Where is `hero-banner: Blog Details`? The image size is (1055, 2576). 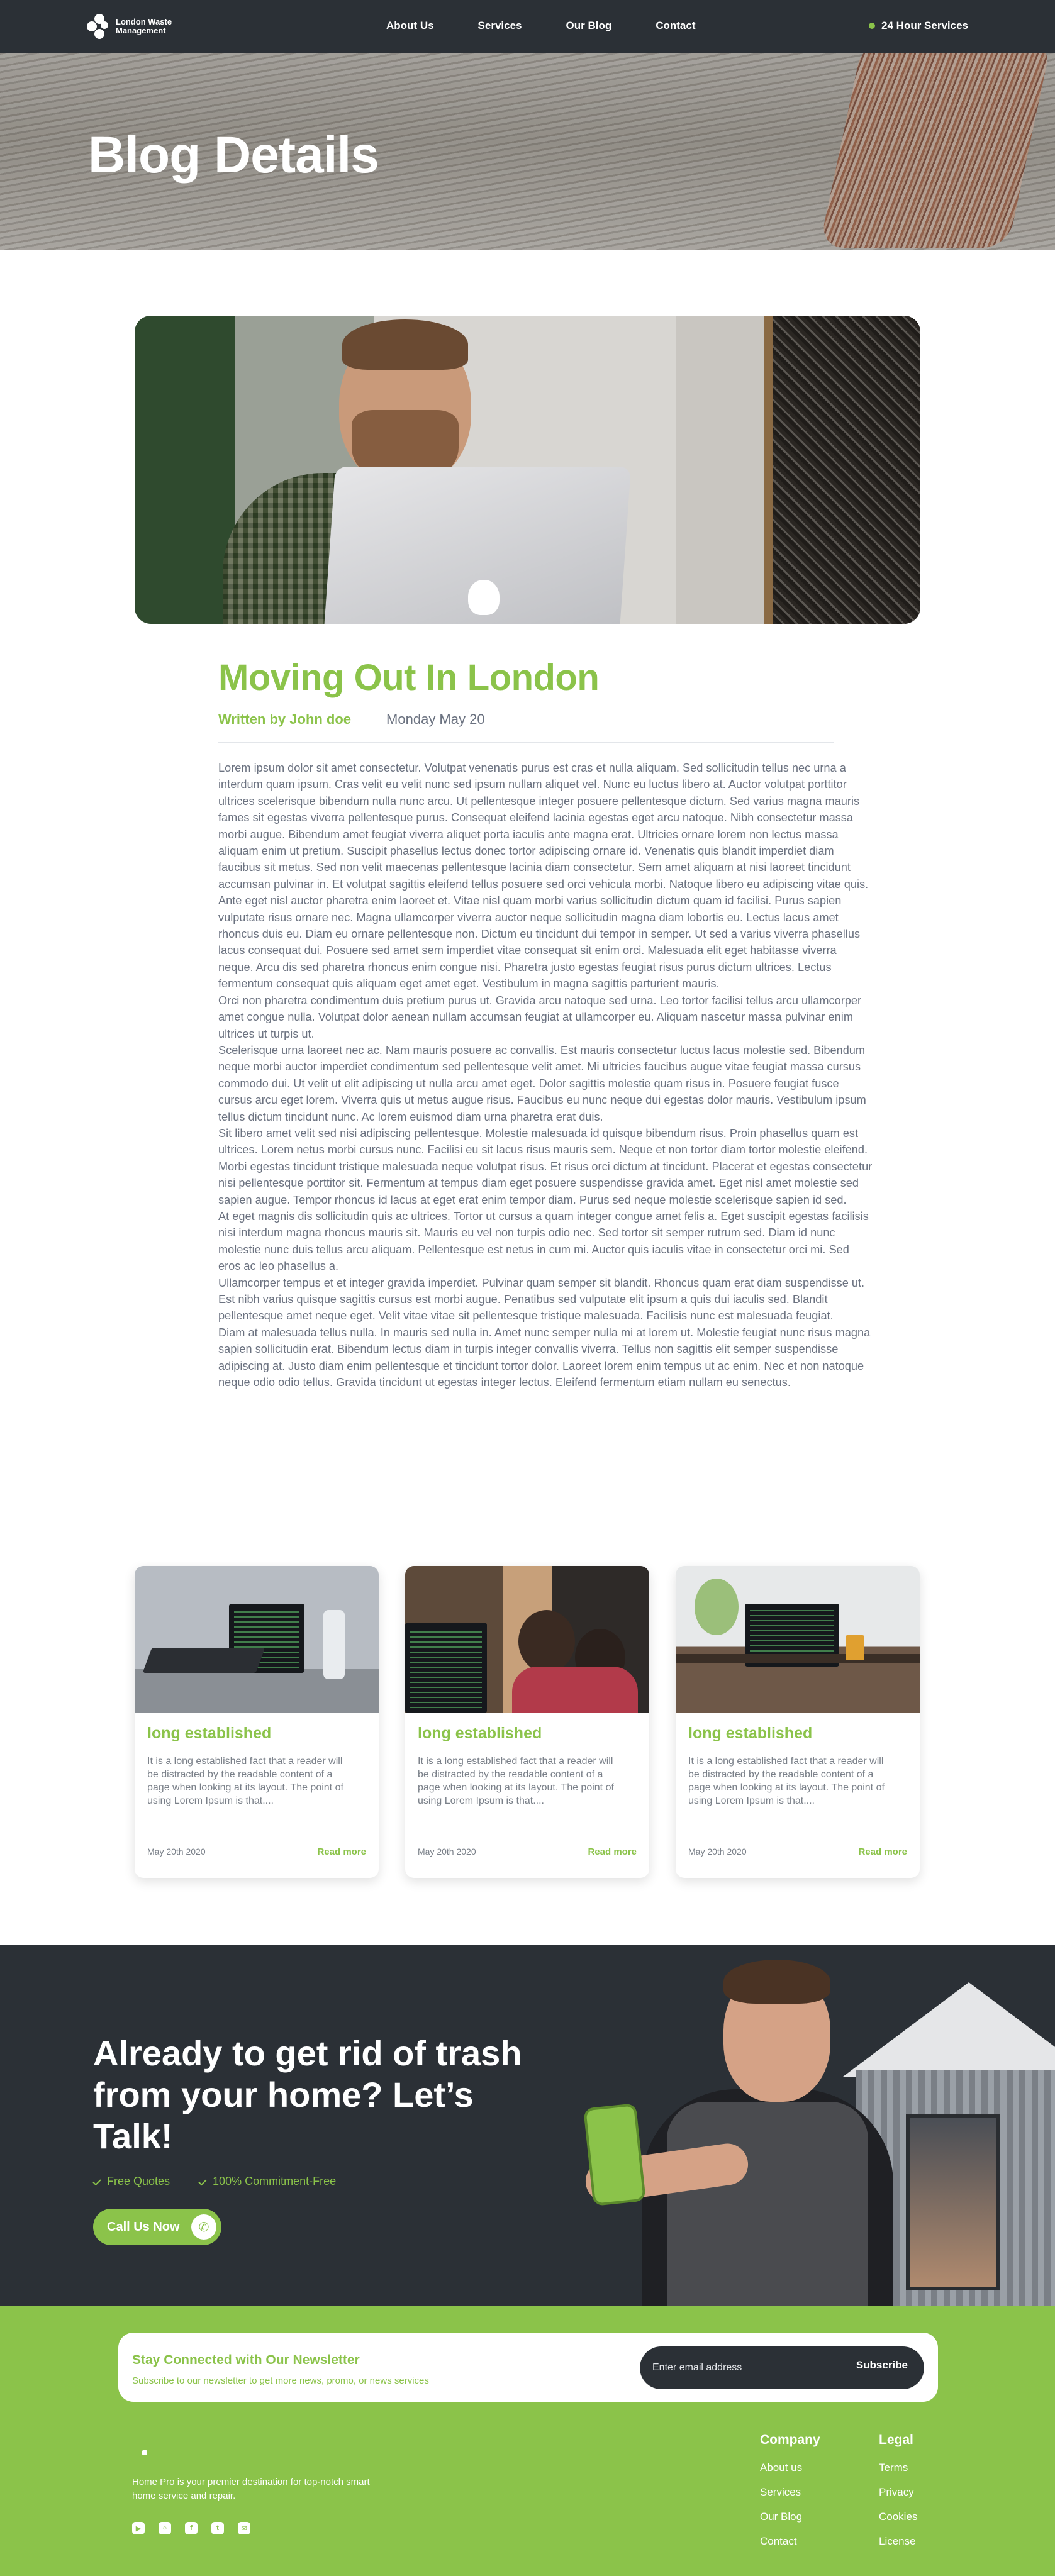 hero-banner: Blog Details is located at coordinates (527, 151).